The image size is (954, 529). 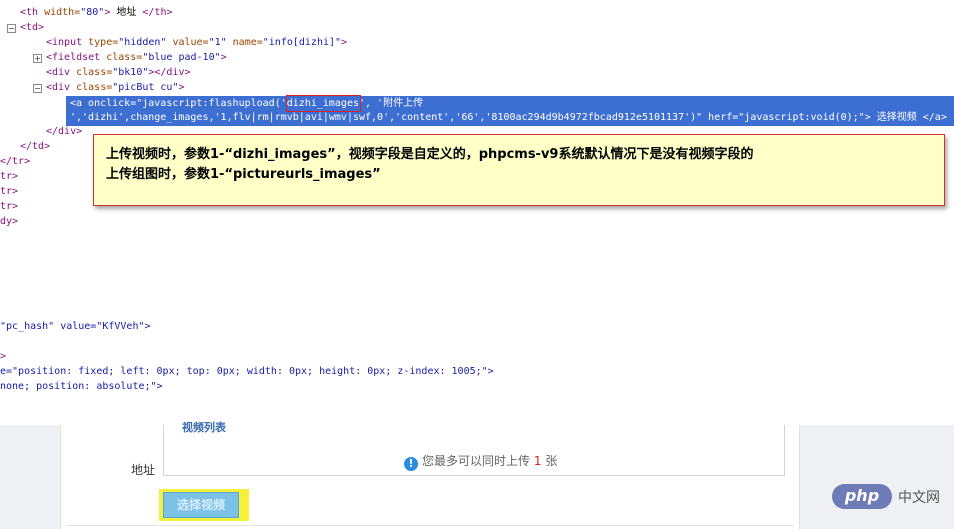 I want to click on attr-name: type=, so click(x=100, y=42).